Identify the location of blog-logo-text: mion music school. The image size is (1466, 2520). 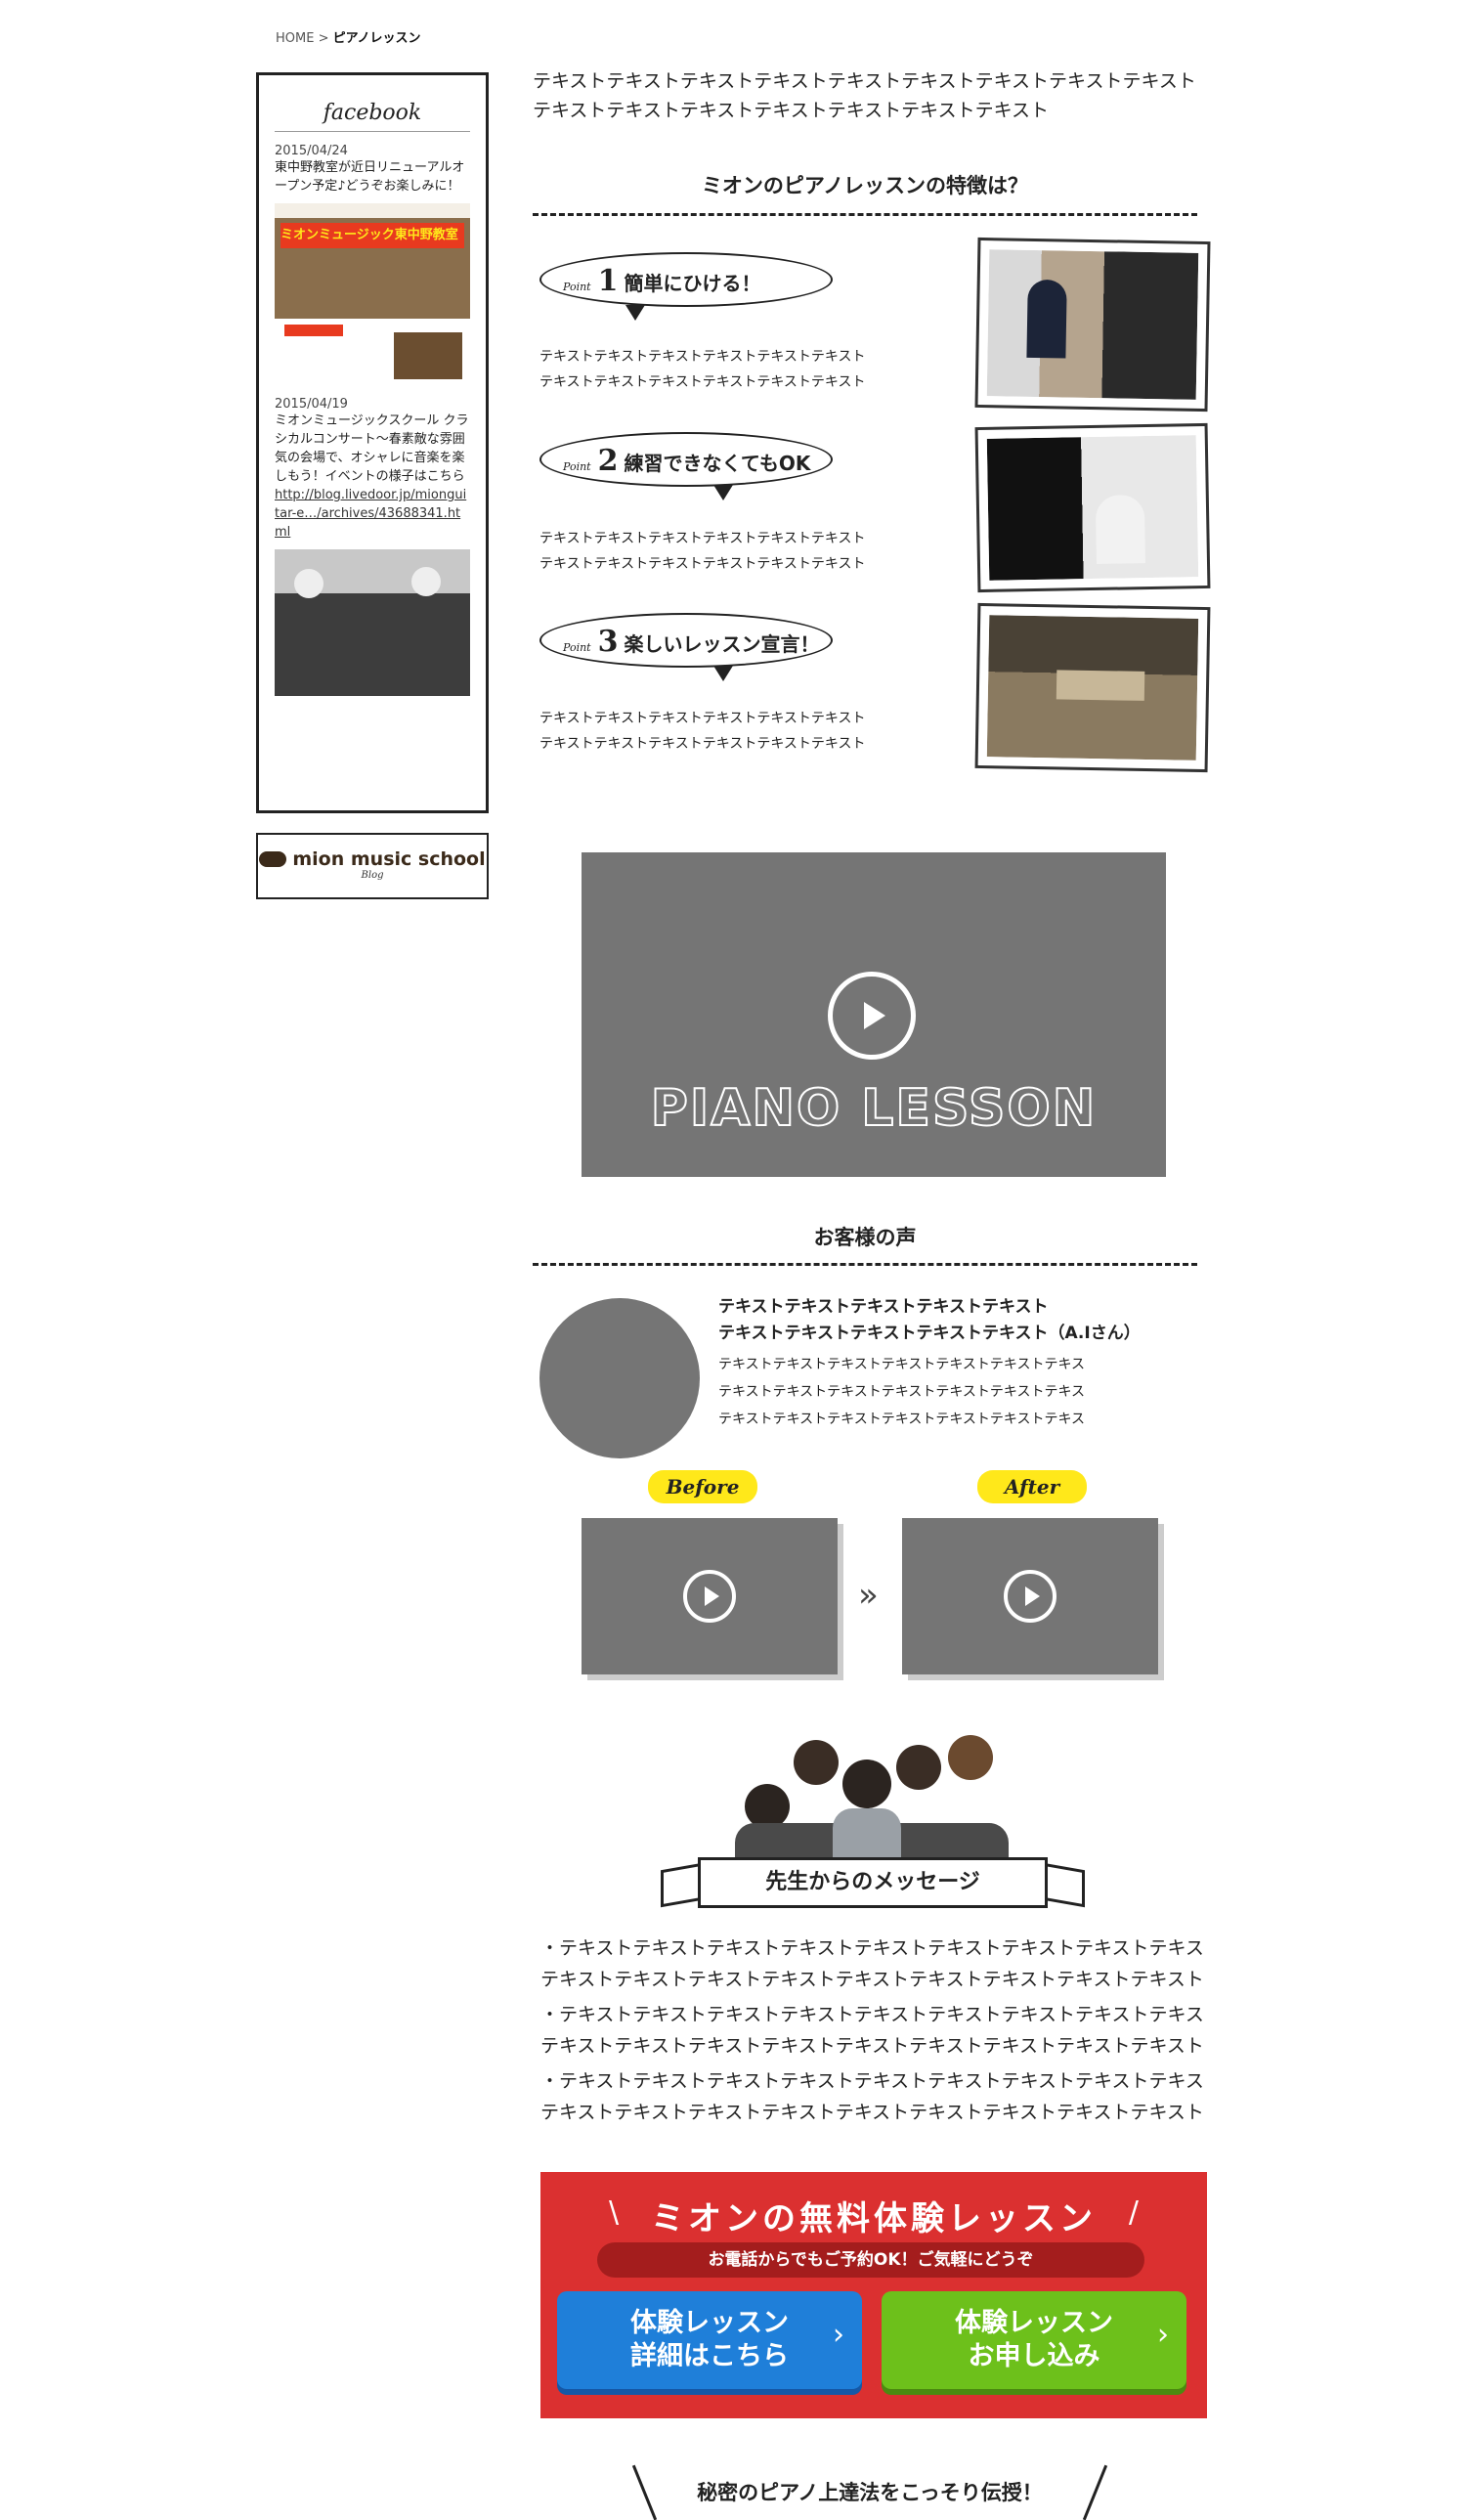
(389, 859).